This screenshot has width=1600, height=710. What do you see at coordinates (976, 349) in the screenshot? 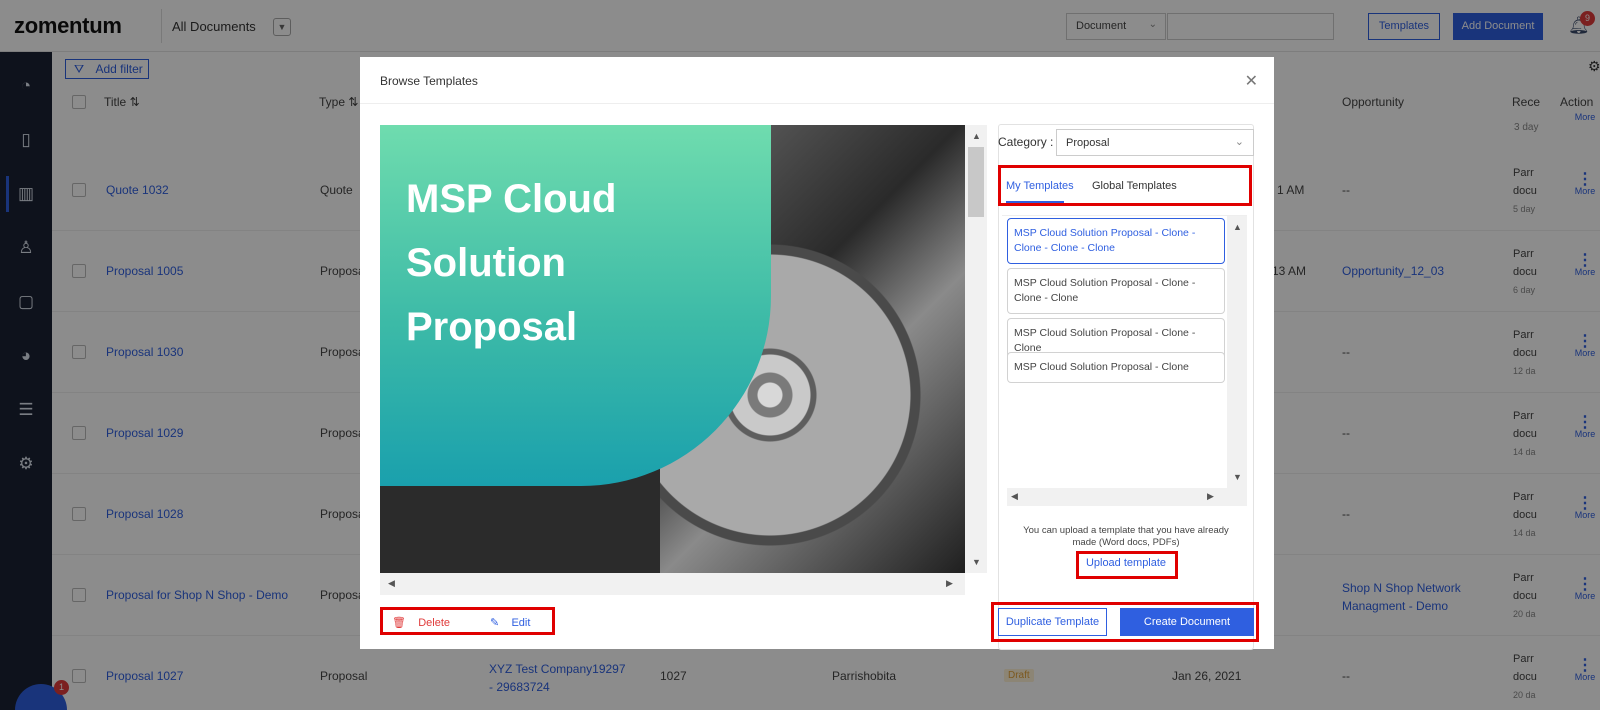
I see `preview-vertical-scrollbar: ▲ ▼` at bounding box center [976, 349].